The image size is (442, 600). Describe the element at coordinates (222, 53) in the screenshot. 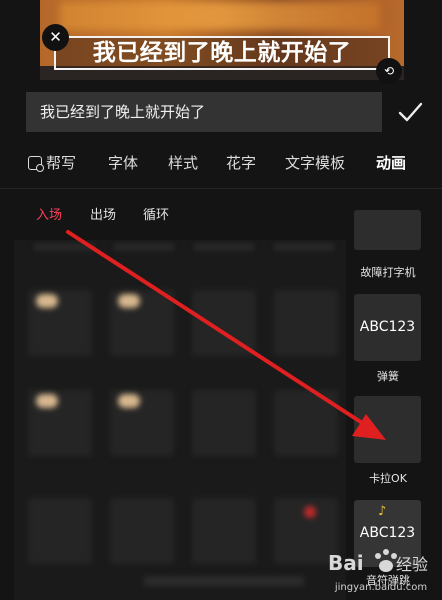

I see `subtitle-text-box: 我已经到了晚上就开始了` at that location.